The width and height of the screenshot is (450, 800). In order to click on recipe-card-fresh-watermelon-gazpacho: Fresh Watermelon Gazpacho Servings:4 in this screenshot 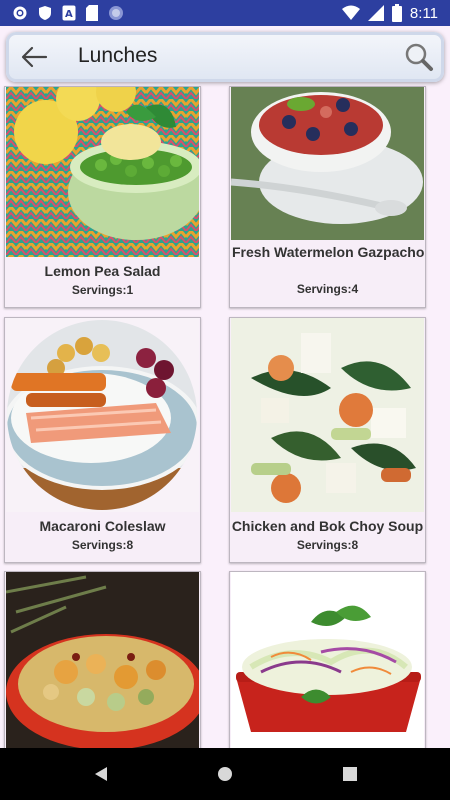, I will do `click(327, 197)`.